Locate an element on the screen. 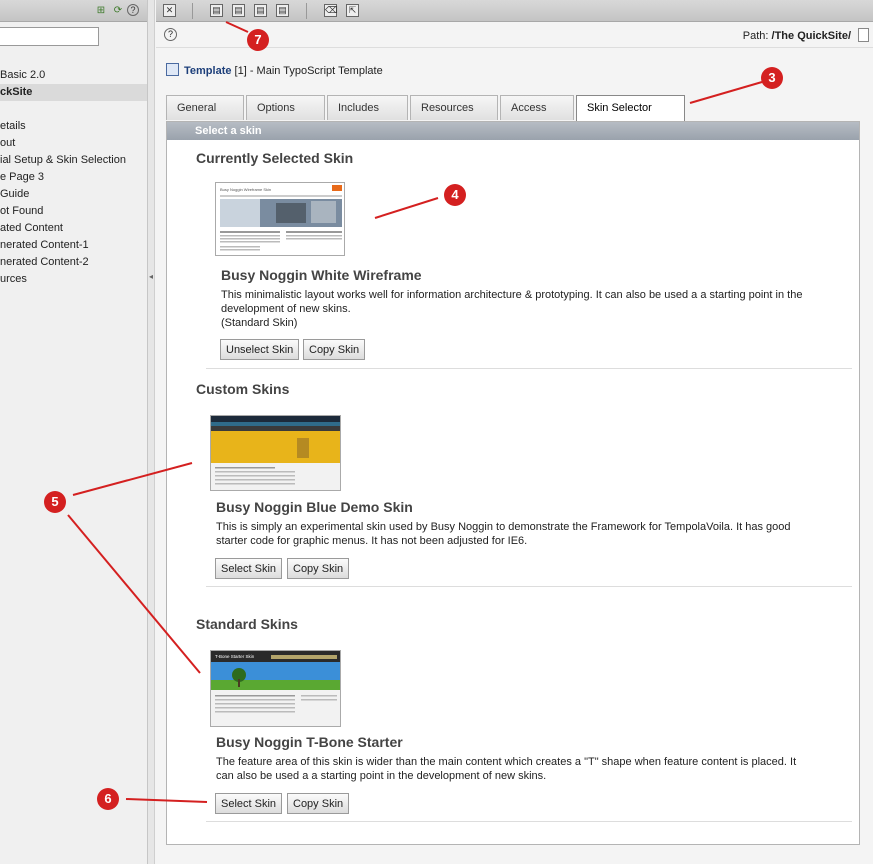 Image resolution: width=873 pixels, height=864 pixels. tree-item: e Page 3 is located at coordinates (73, 177).